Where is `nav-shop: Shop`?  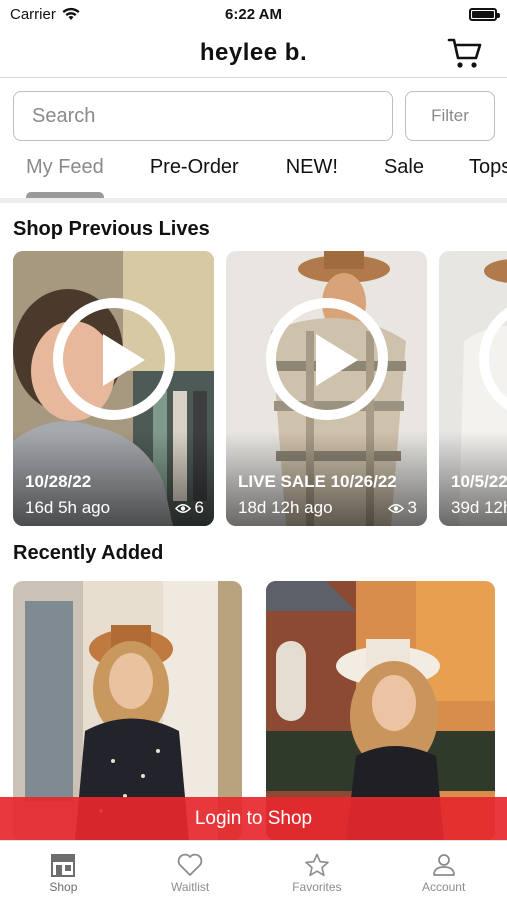
nav-shop: Shop is located at coordinates (63, 870).